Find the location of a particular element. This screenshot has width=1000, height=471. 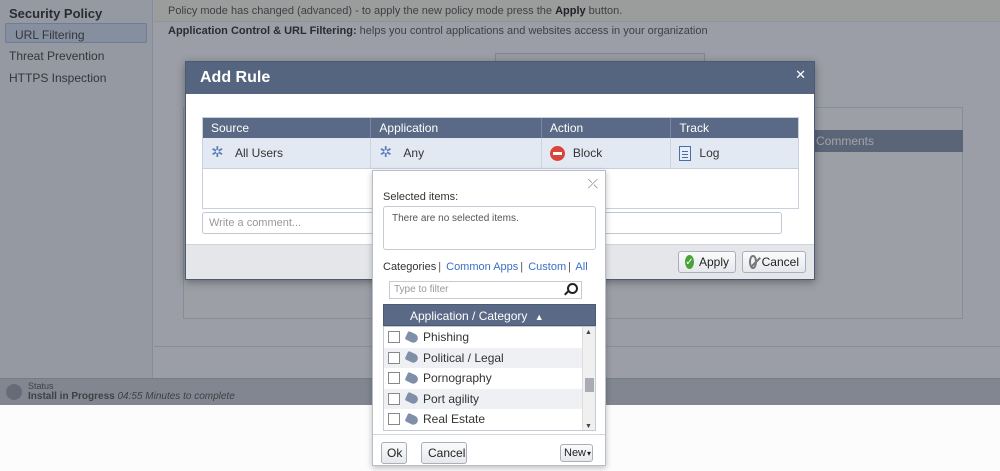

divider is located at coordinates (489, 434).